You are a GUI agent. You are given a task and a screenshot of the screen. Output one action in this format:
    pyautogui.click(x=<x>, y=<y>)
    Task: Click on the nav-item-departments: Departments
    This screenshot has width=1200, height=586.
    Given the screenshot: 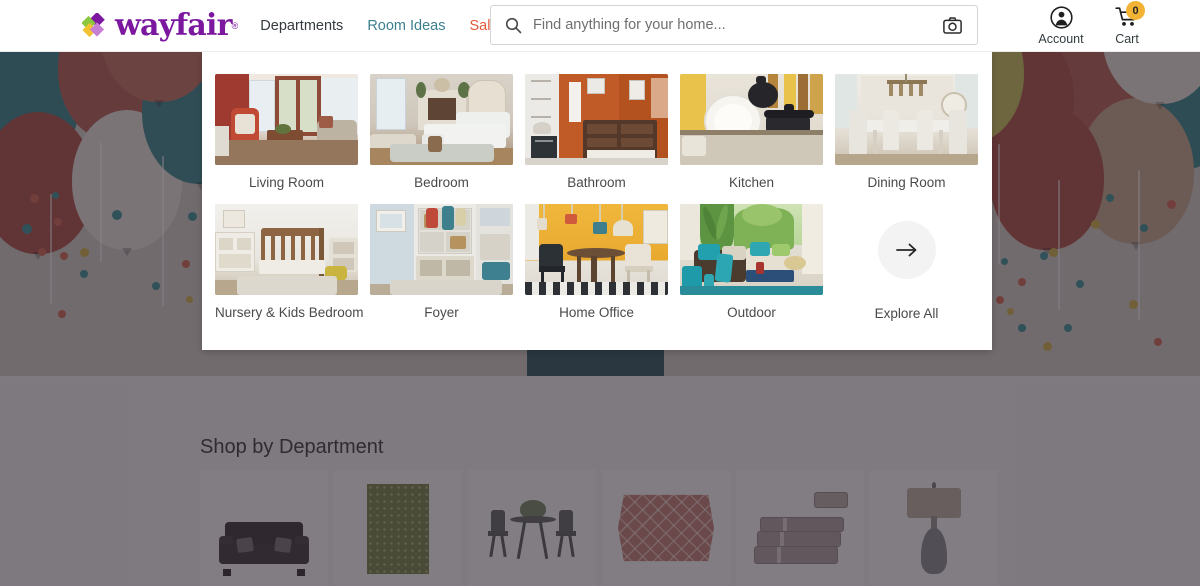 What is the action you would take?
    pyautogui.click(x=301, y=26)
    